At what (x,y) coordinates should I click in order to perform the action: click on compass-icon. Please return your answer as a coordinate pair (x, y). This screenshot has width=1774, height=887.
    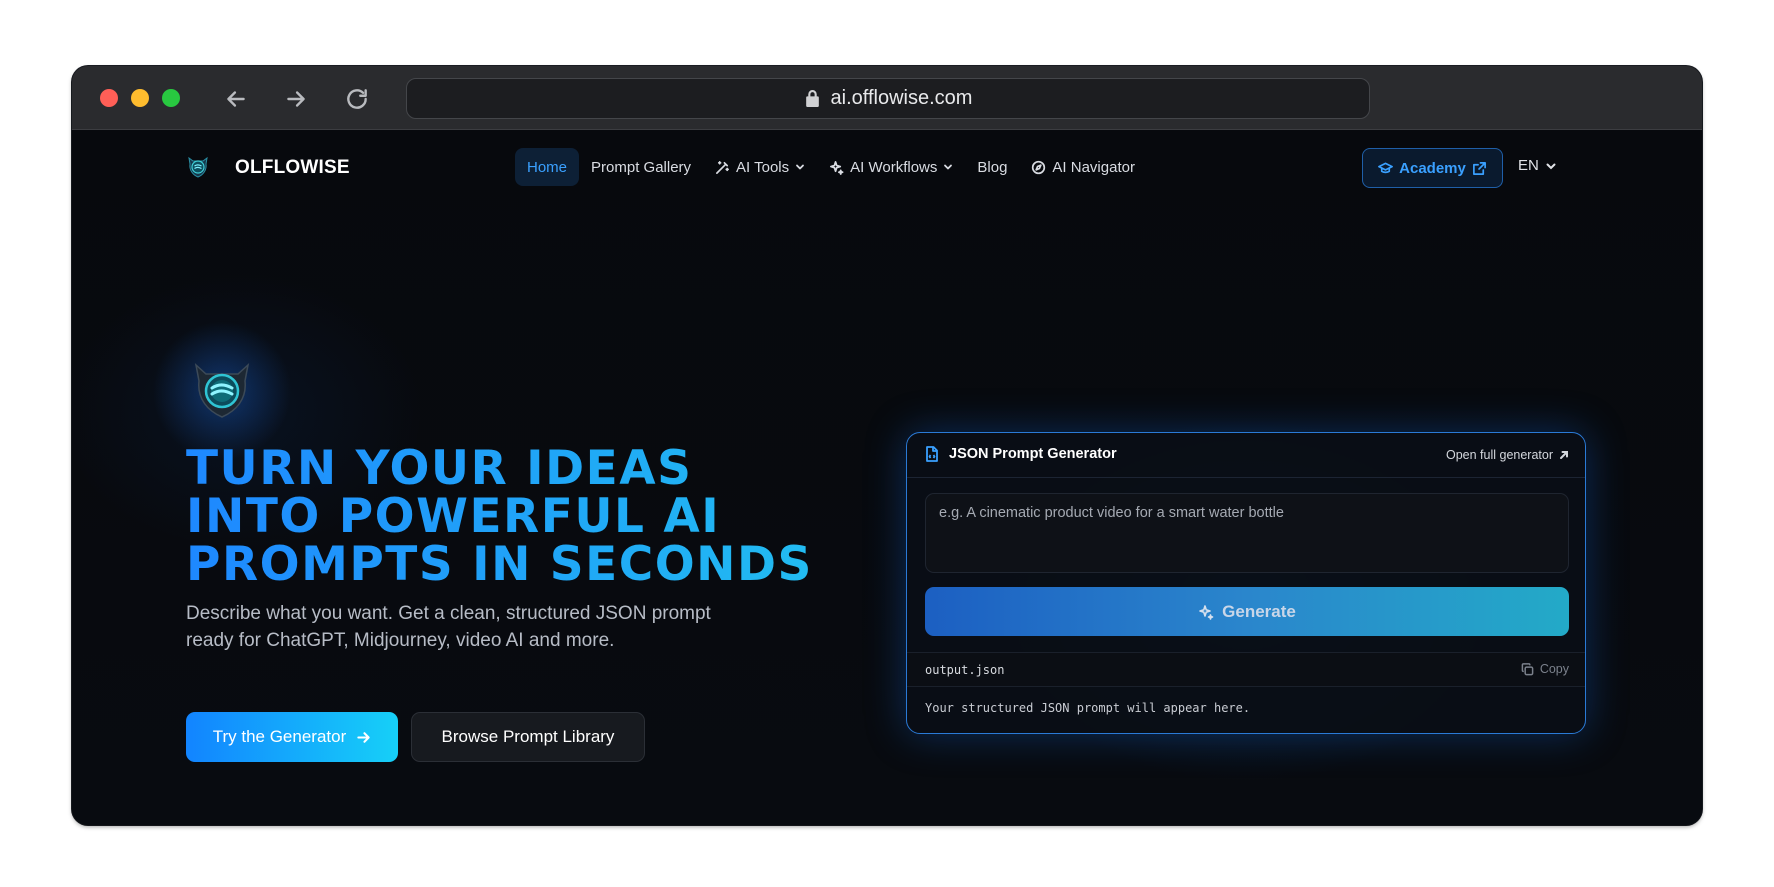
    Looking at the image, I should click on (1039, 167).